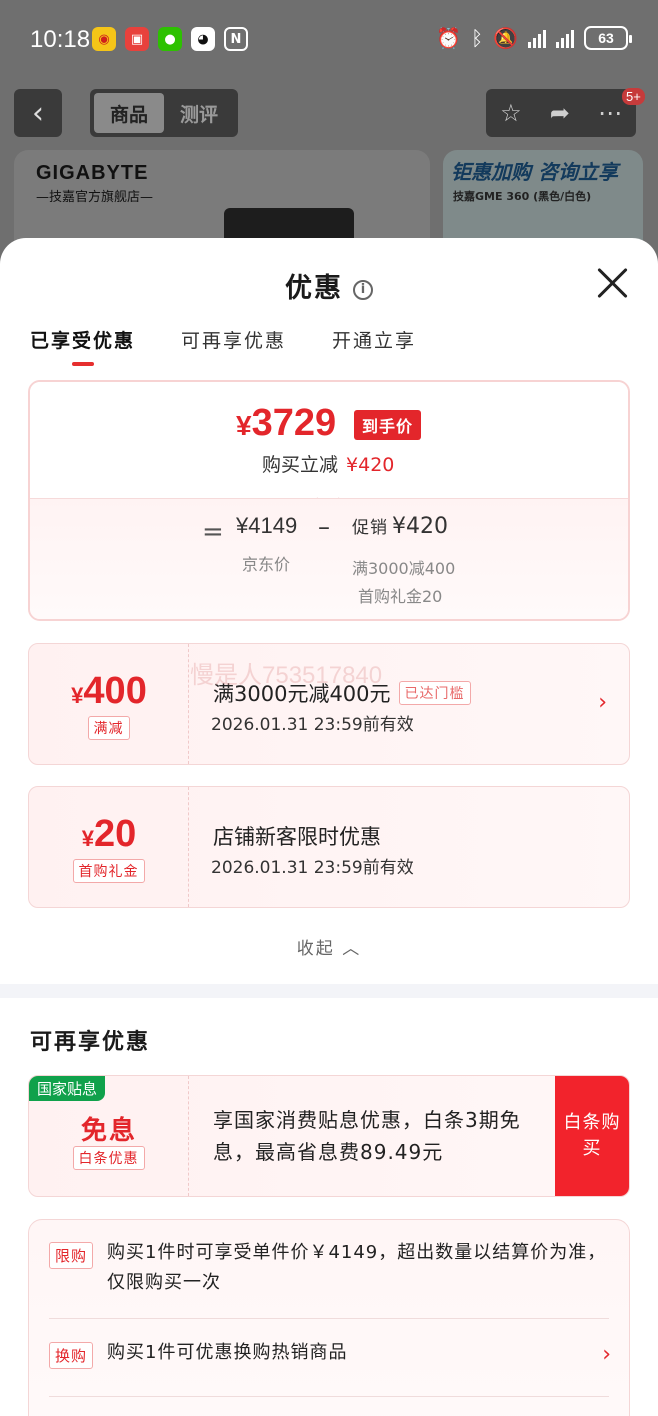 This screenshot has height=1416, width=658. Describe the element at coordinates (71, 1355) in the screenshot. I see `rule-tag: 换购` at that location.